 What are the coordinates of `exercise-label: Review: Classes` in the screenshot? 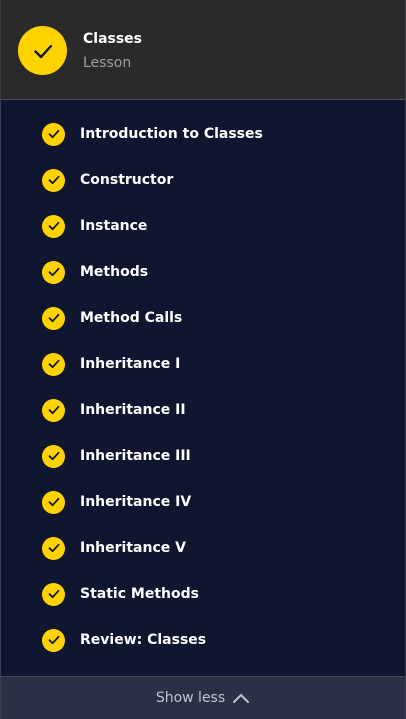 It's located at (143, 640).